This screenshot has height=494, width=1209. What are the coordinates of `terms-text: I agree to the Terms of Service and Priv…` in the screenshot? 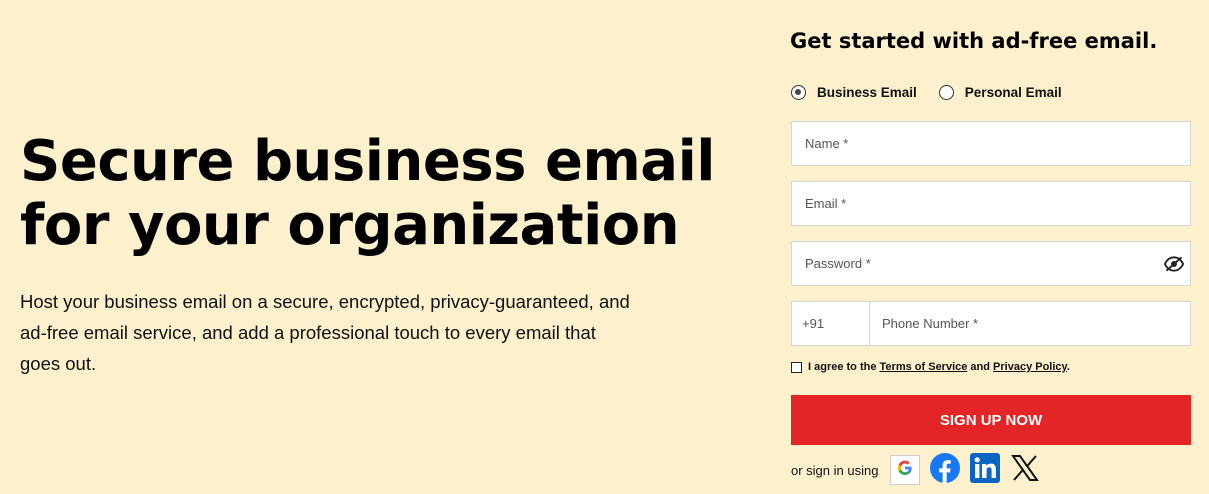 It's located at (939, 367).